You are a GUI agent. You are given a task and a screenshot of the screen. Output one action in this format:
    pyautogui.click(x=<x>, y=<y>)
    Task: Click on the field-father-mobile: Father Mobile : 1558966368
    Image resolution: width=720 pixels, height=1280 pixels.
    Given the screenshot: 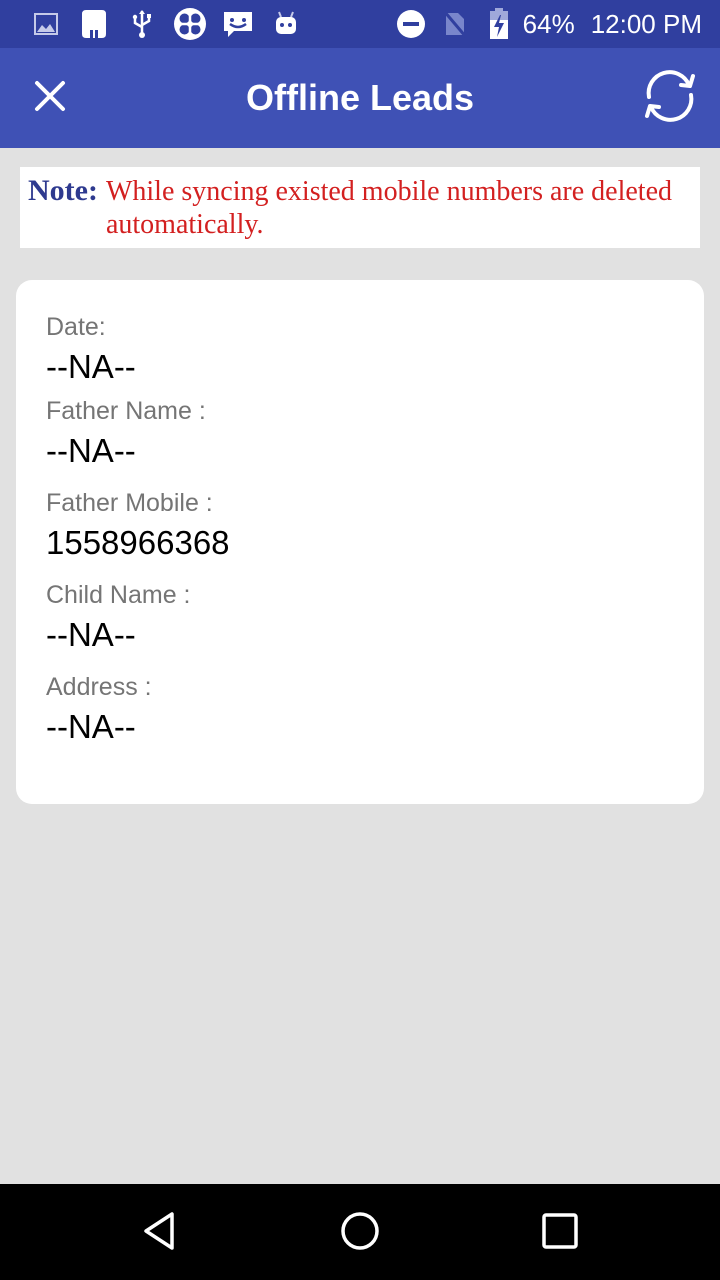 What is the action you would take?
    pyautogui.click(x=360, y=526)
    